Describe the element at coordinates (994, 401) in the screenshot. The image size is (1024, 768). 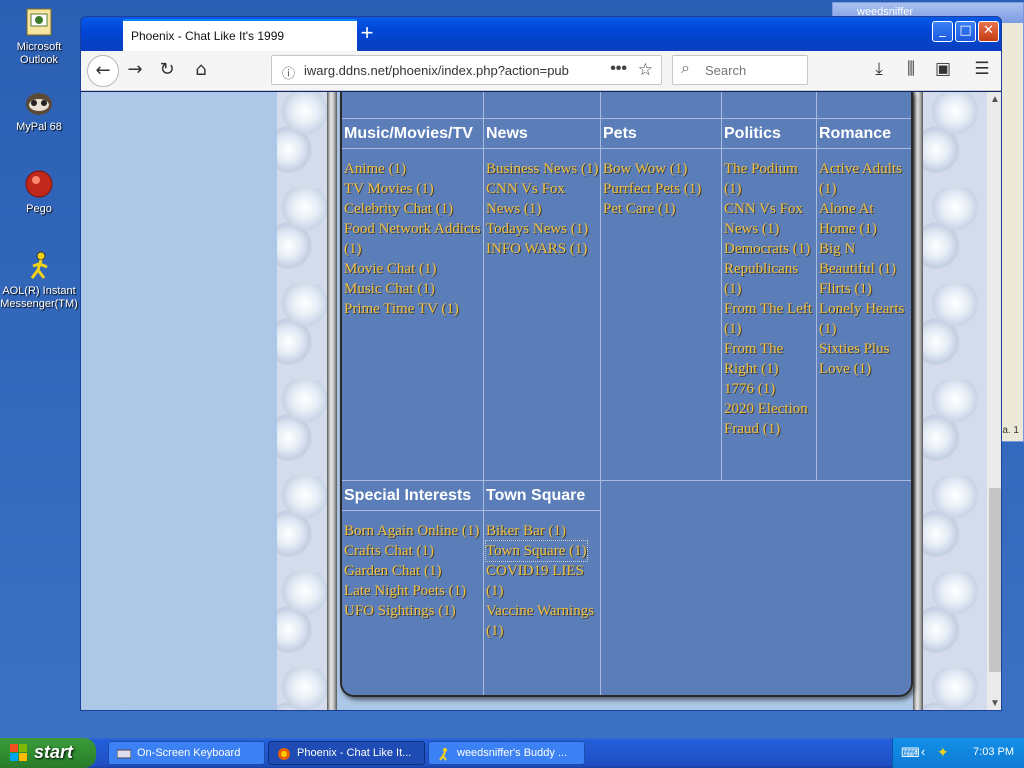
I see `vertical-scrollbar: ▲ ▼` at that location.